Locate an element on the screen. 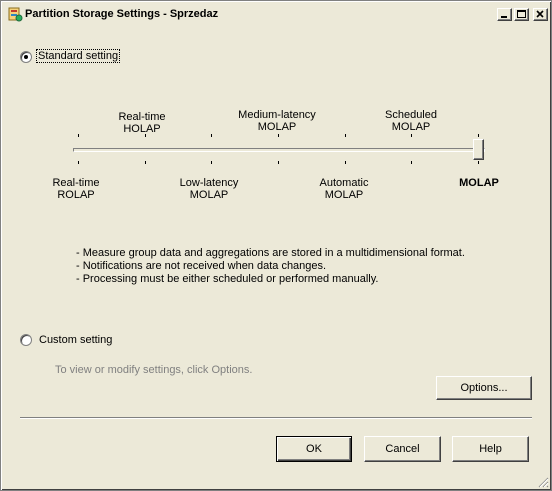 The image size is (552, 491). level-line1: Automatic is located at coordinates (344, 183).